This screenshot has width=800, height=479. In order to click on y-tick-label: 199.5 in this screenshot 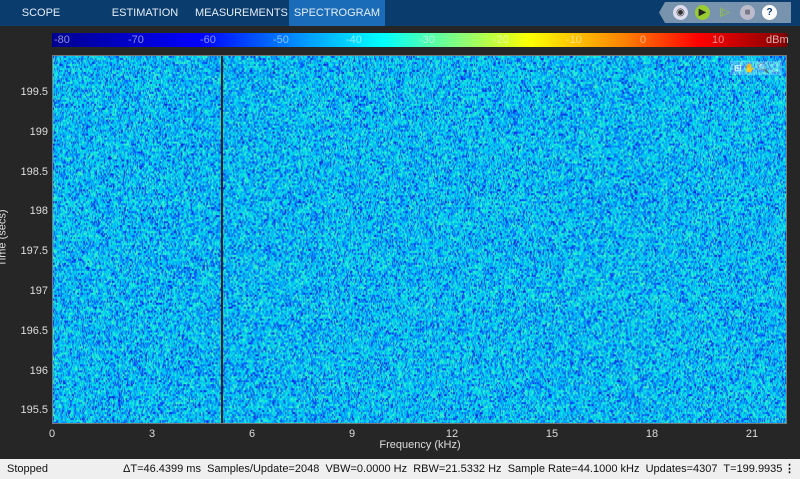, I will do `click(34, 92)`.